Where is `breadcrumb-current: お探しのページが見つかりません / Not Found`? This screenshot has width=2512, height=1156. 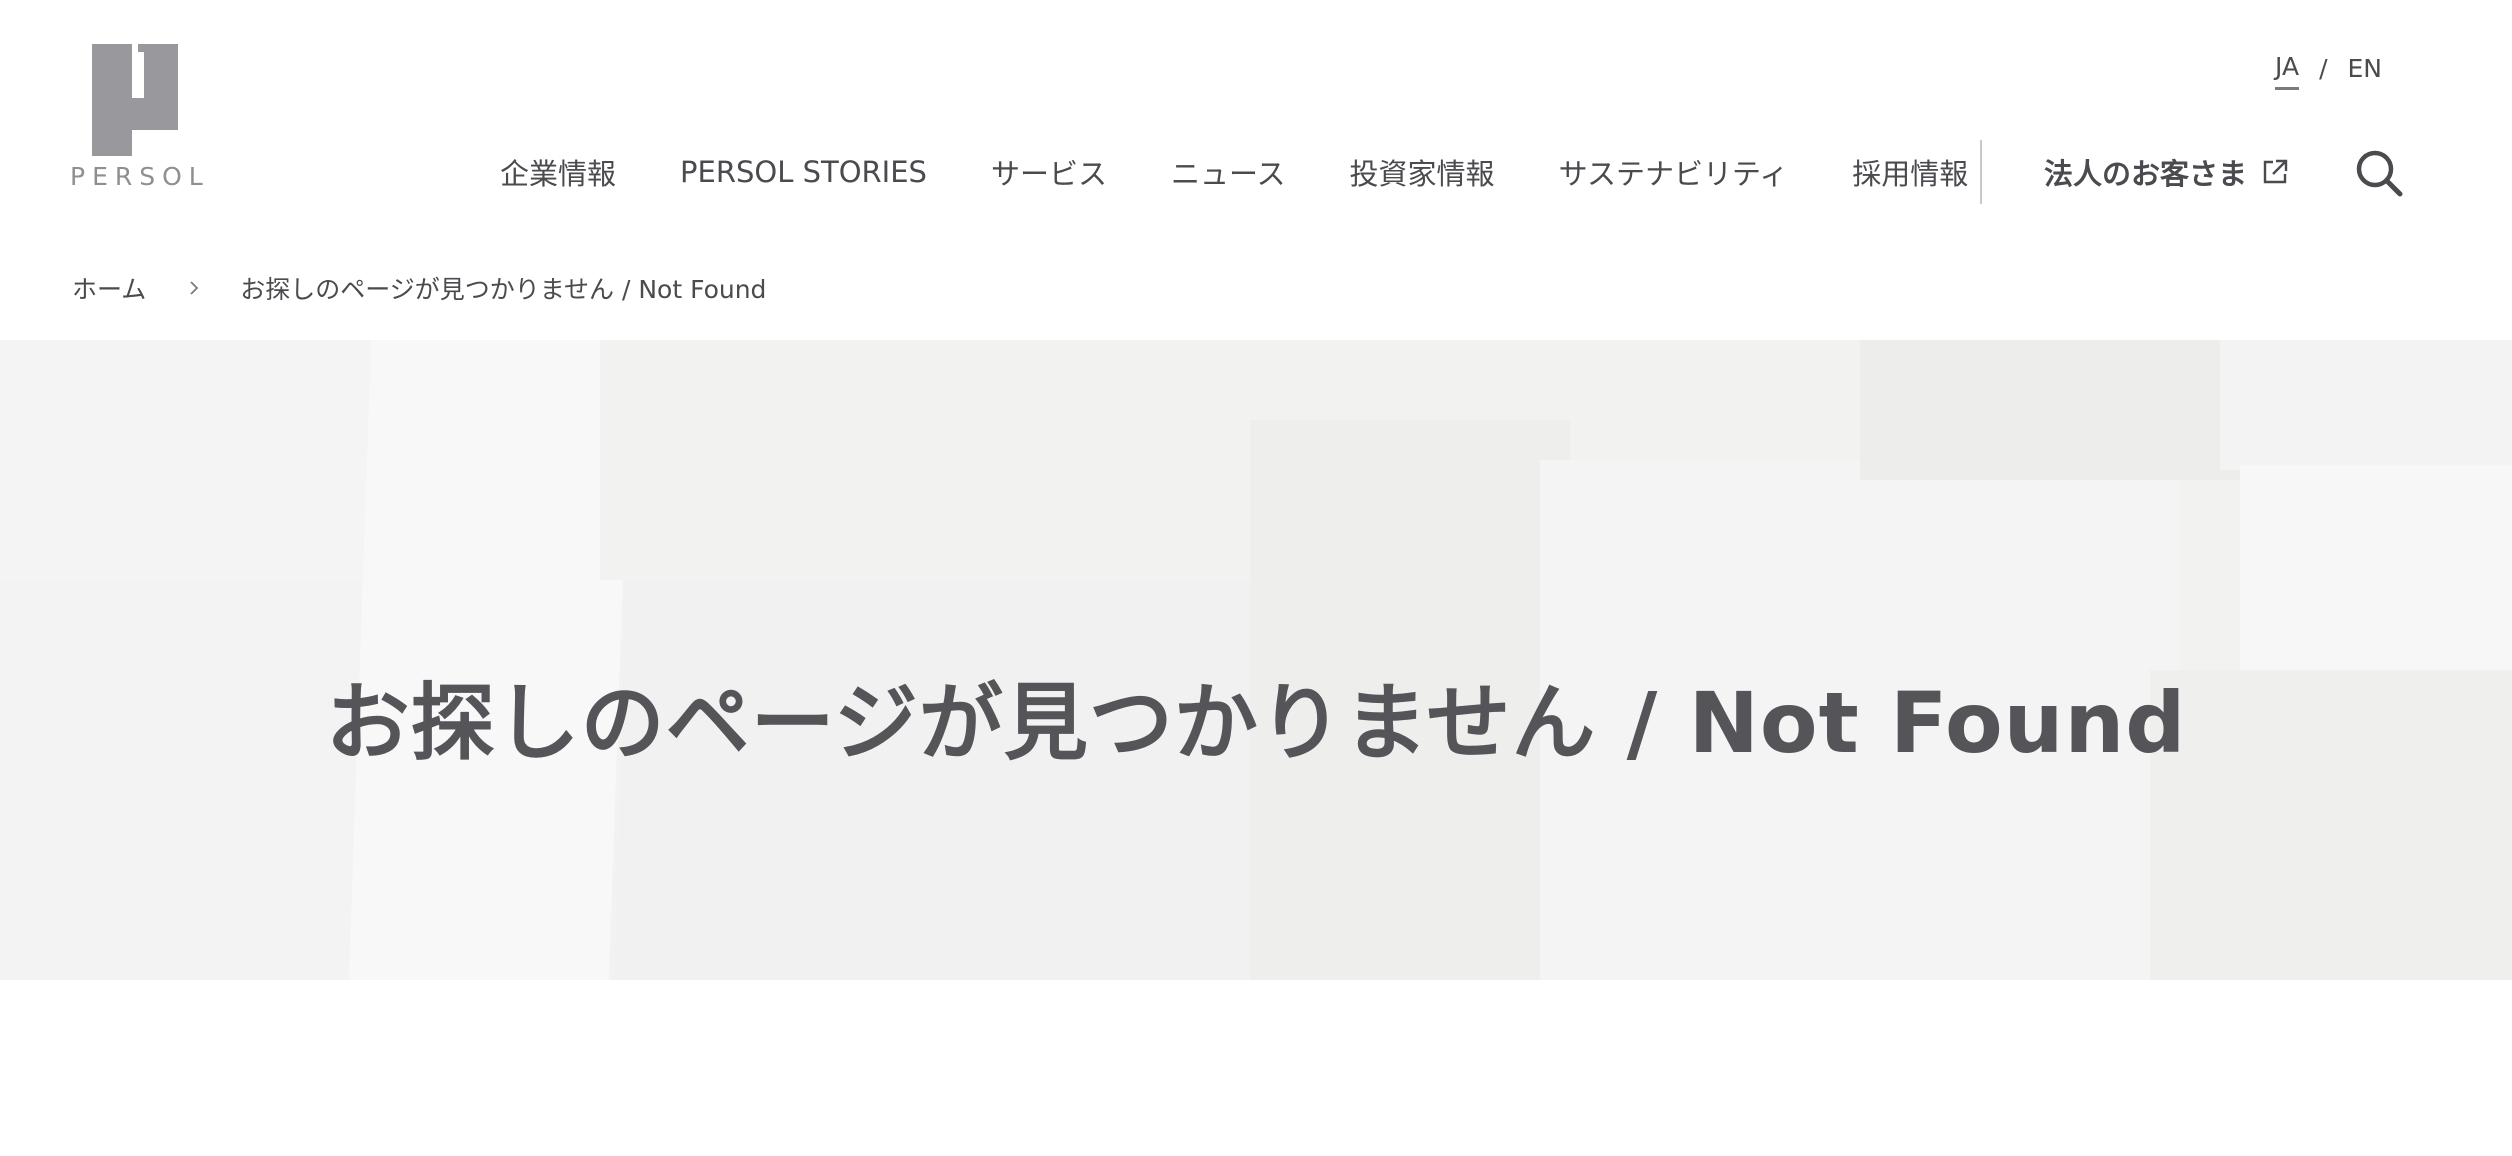
breadcrumb-current: お探しのページが見つかりません / Not Found is located at coordinates (503, 289).